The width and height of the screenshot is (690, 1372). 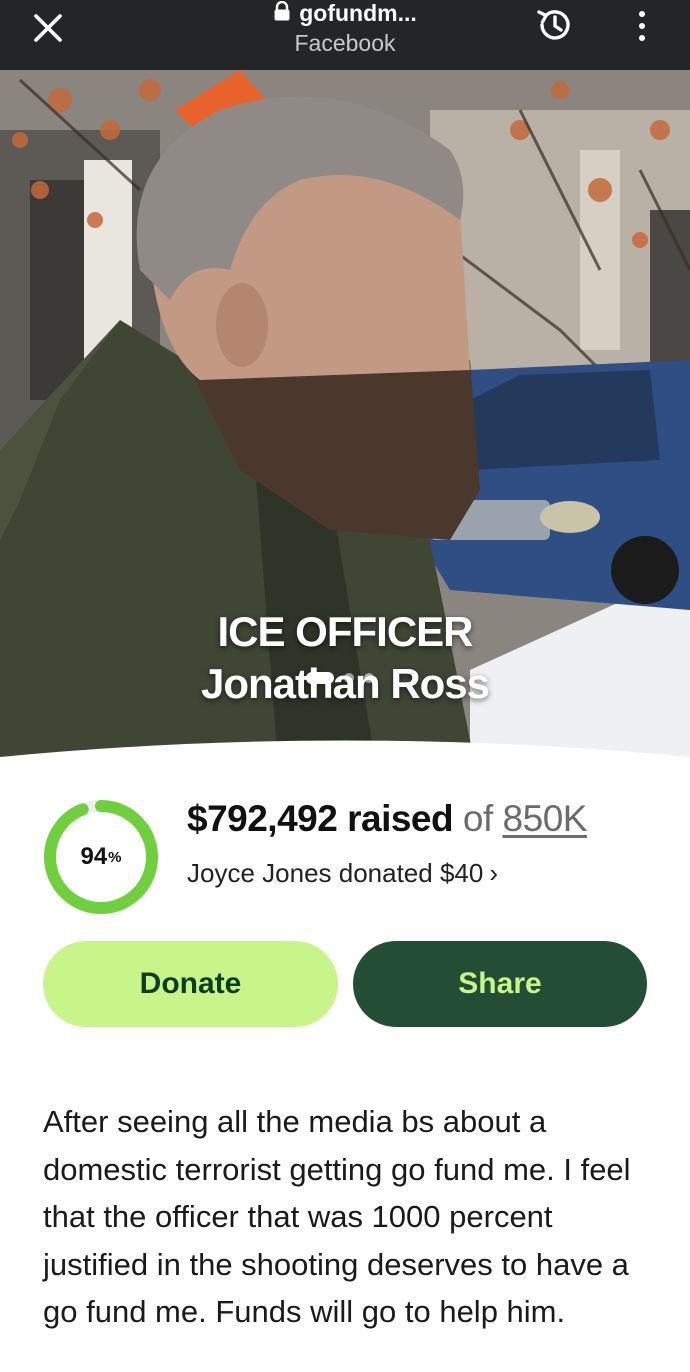 What do you see at coordinates (345, 28) in the screenshot?
I see `url-block: gofundm... Facebook` at bounding box center [345, 28].